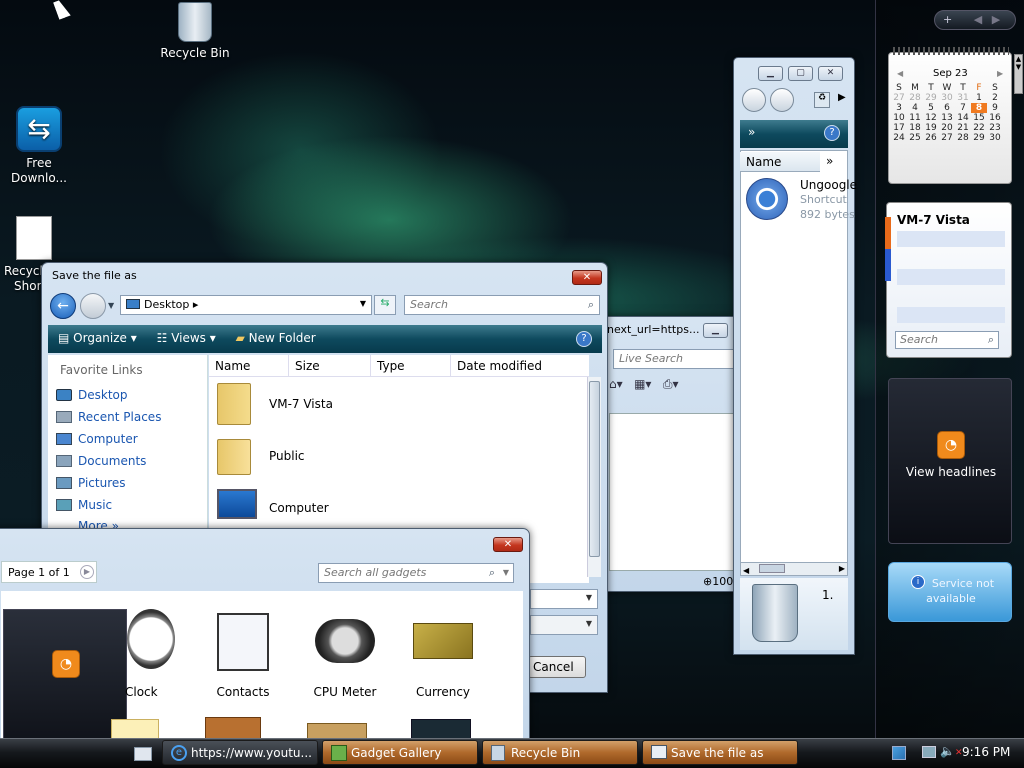  I want to click on previous-month-icon: ◀, so click(900, 73).